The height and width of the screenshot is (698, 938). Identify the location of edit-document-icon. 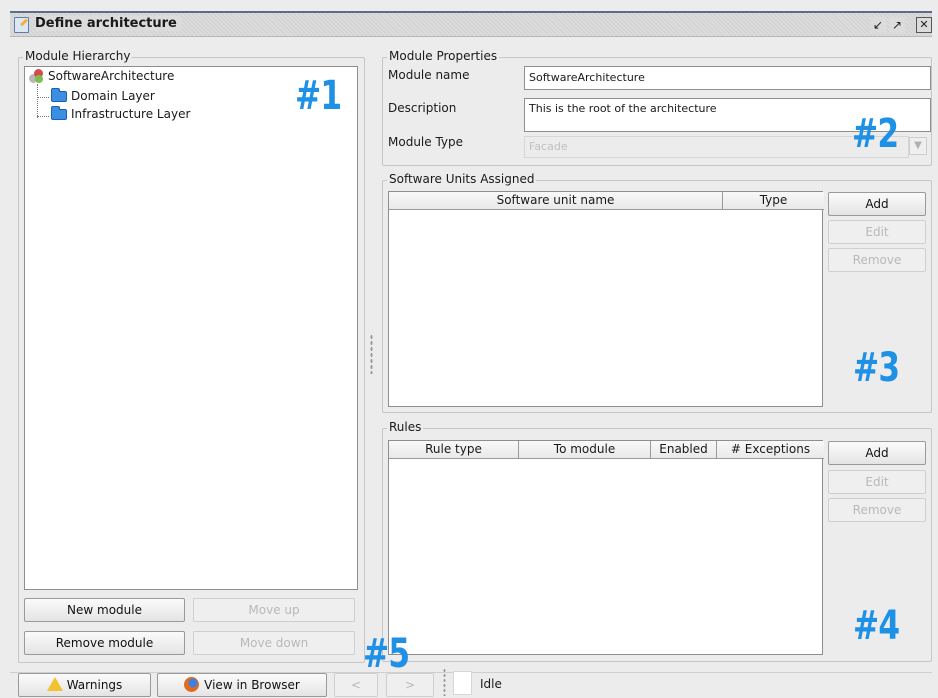
(21, 25).